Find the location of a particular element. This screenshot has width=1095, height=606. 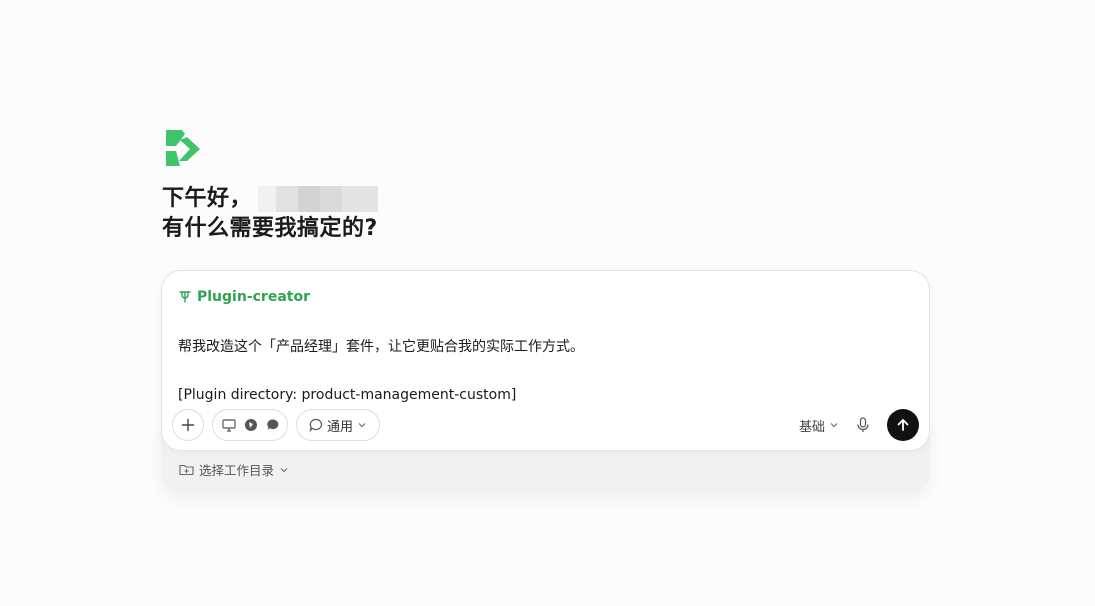

select-workdir-button: 选择工作目录 is located at coordinates (234, 469).